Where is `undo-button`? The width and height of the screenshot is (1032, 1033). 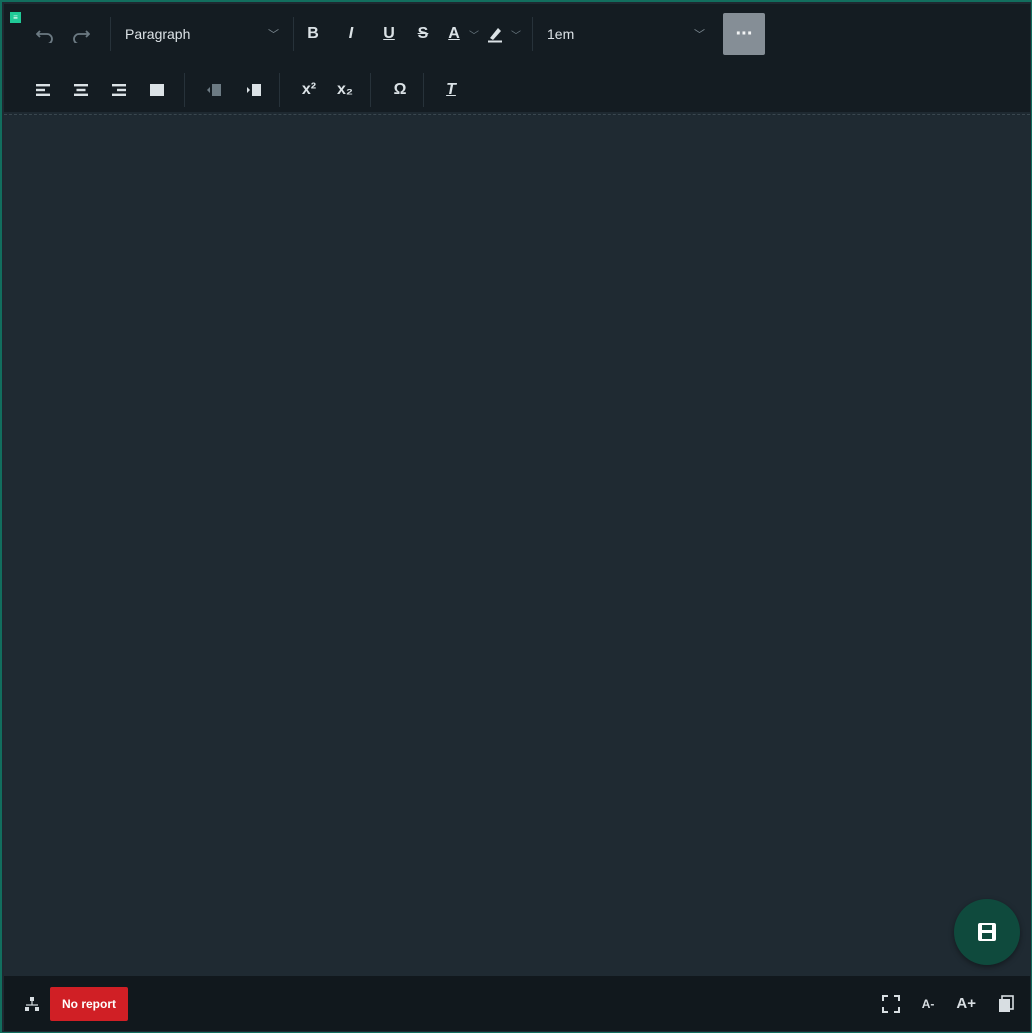 undo-button is located at coordinates (45, 34).